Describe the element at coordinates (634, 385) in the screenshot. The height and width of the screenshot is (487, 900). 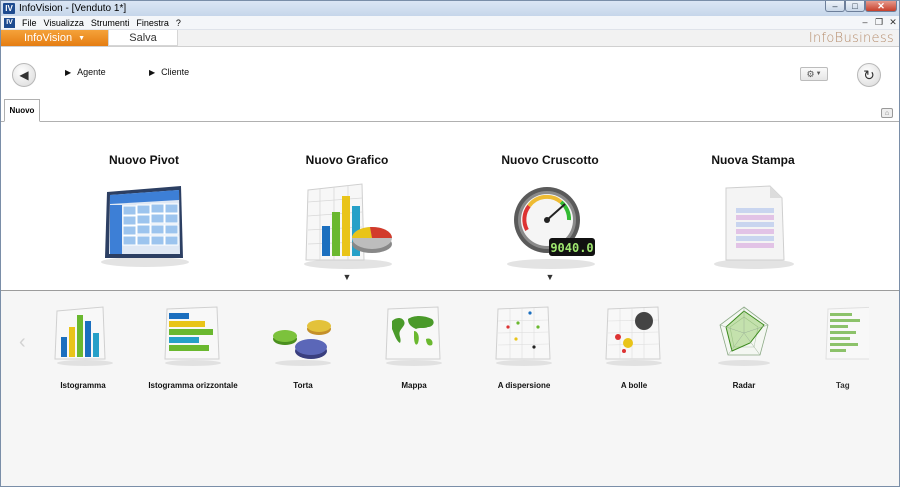
I see `chart-type-label: A bolle` at that location.